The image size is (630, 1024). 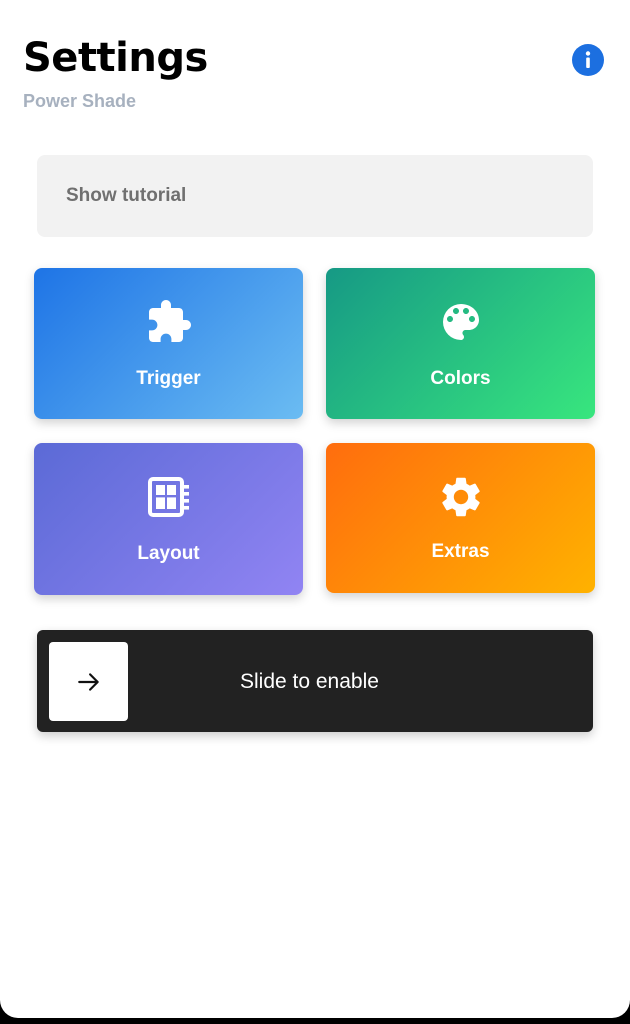 What do you see at coordinates (80, 101) in the screenshot?
I see `app-name-subtitle: Power Shade` at bounding box center [80, 101].